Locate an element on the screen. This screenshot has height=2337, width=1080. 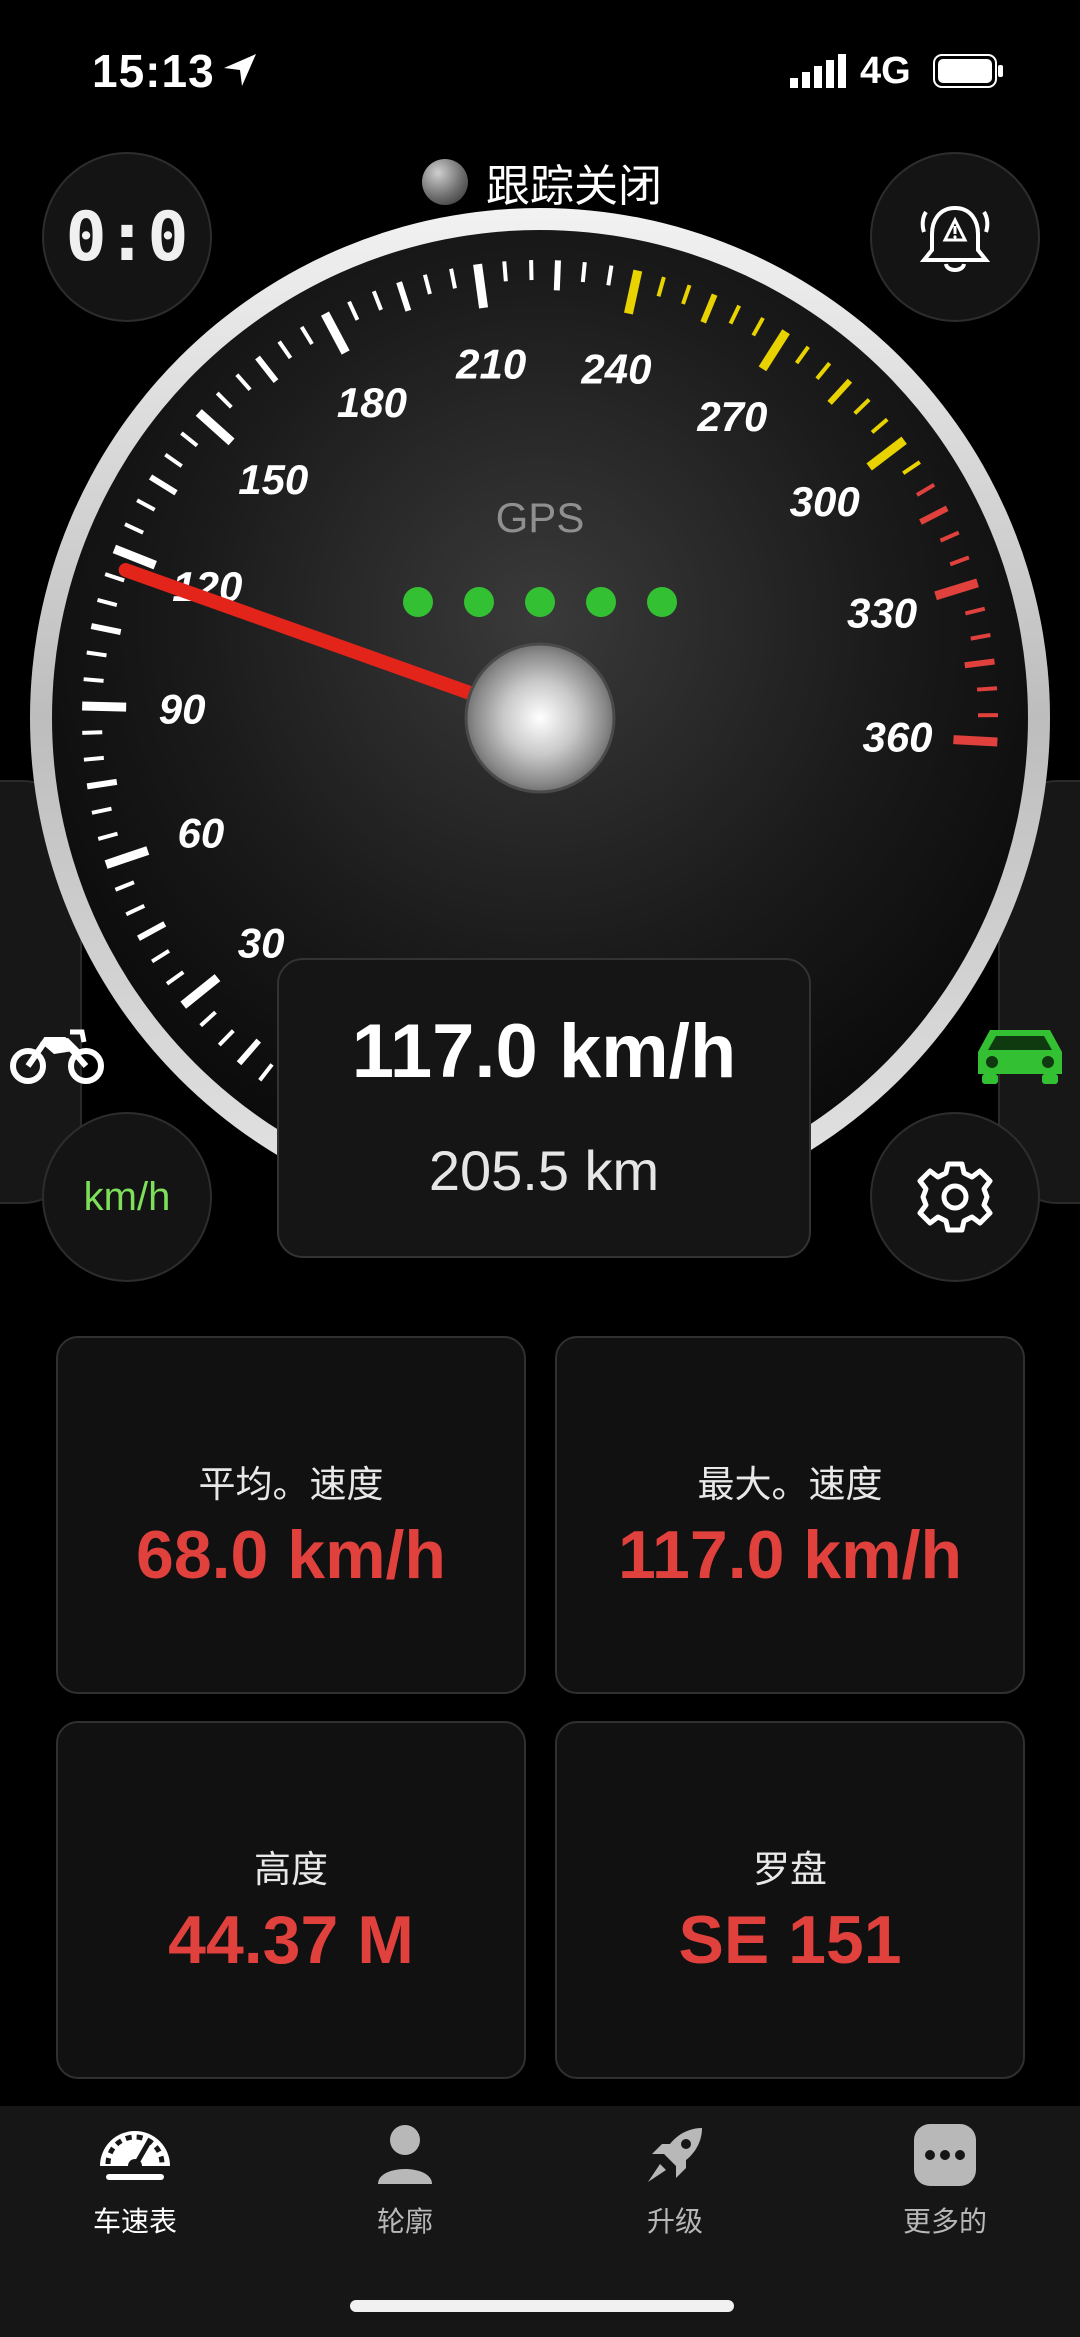
trip-distance: 205.5 km is located at coordinates (544, 1170).